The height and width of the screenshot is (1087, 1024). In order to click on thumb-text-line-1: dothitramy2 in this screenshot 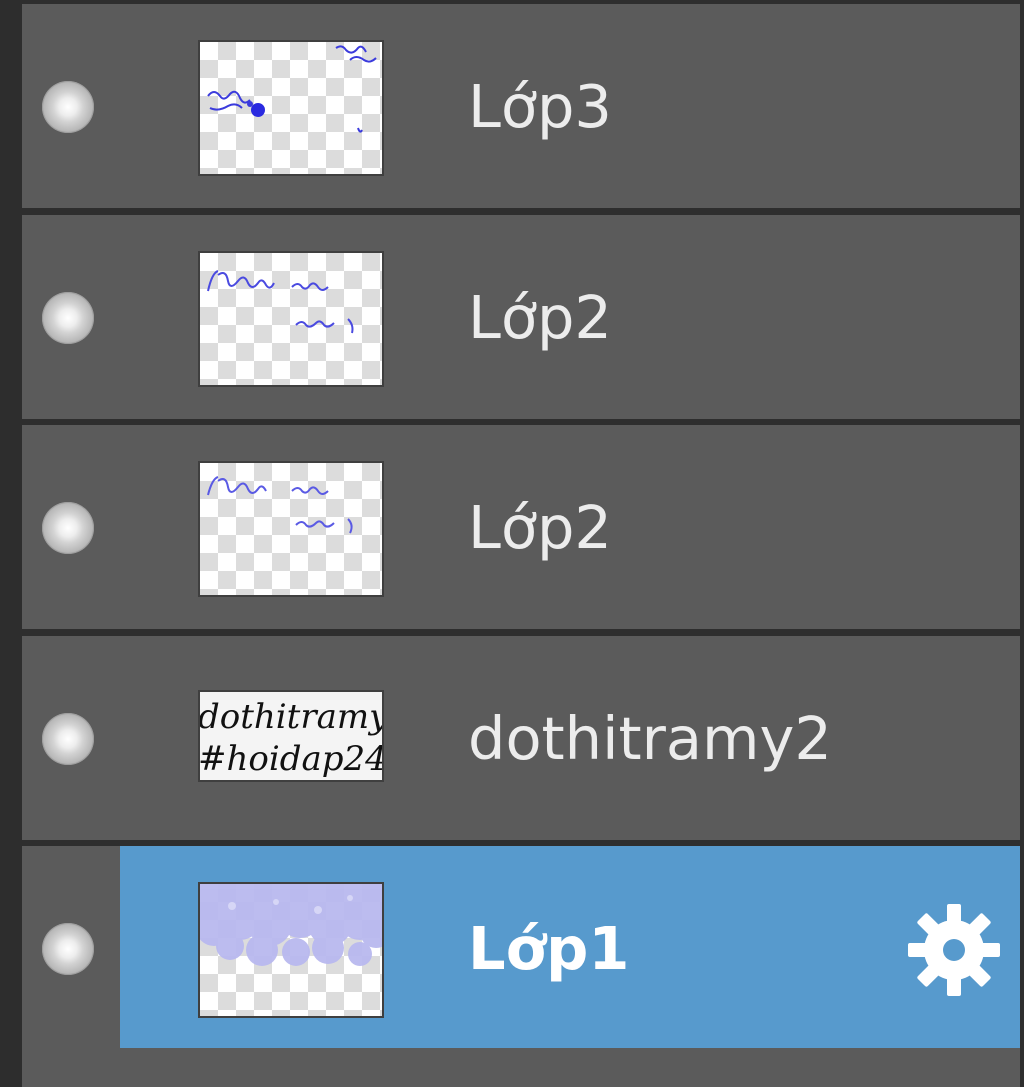, I will do `click(291, 717)`.